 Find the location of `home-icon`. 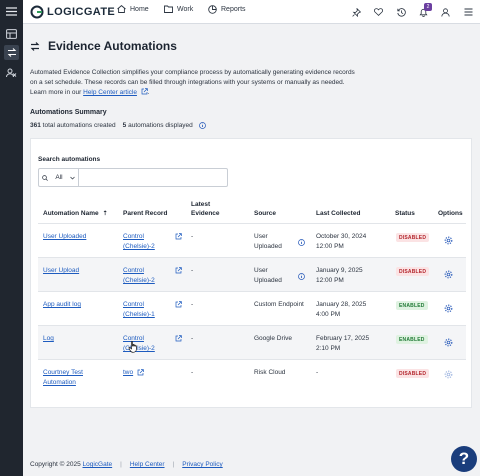

home-icon is located at coordinates (121, 9).